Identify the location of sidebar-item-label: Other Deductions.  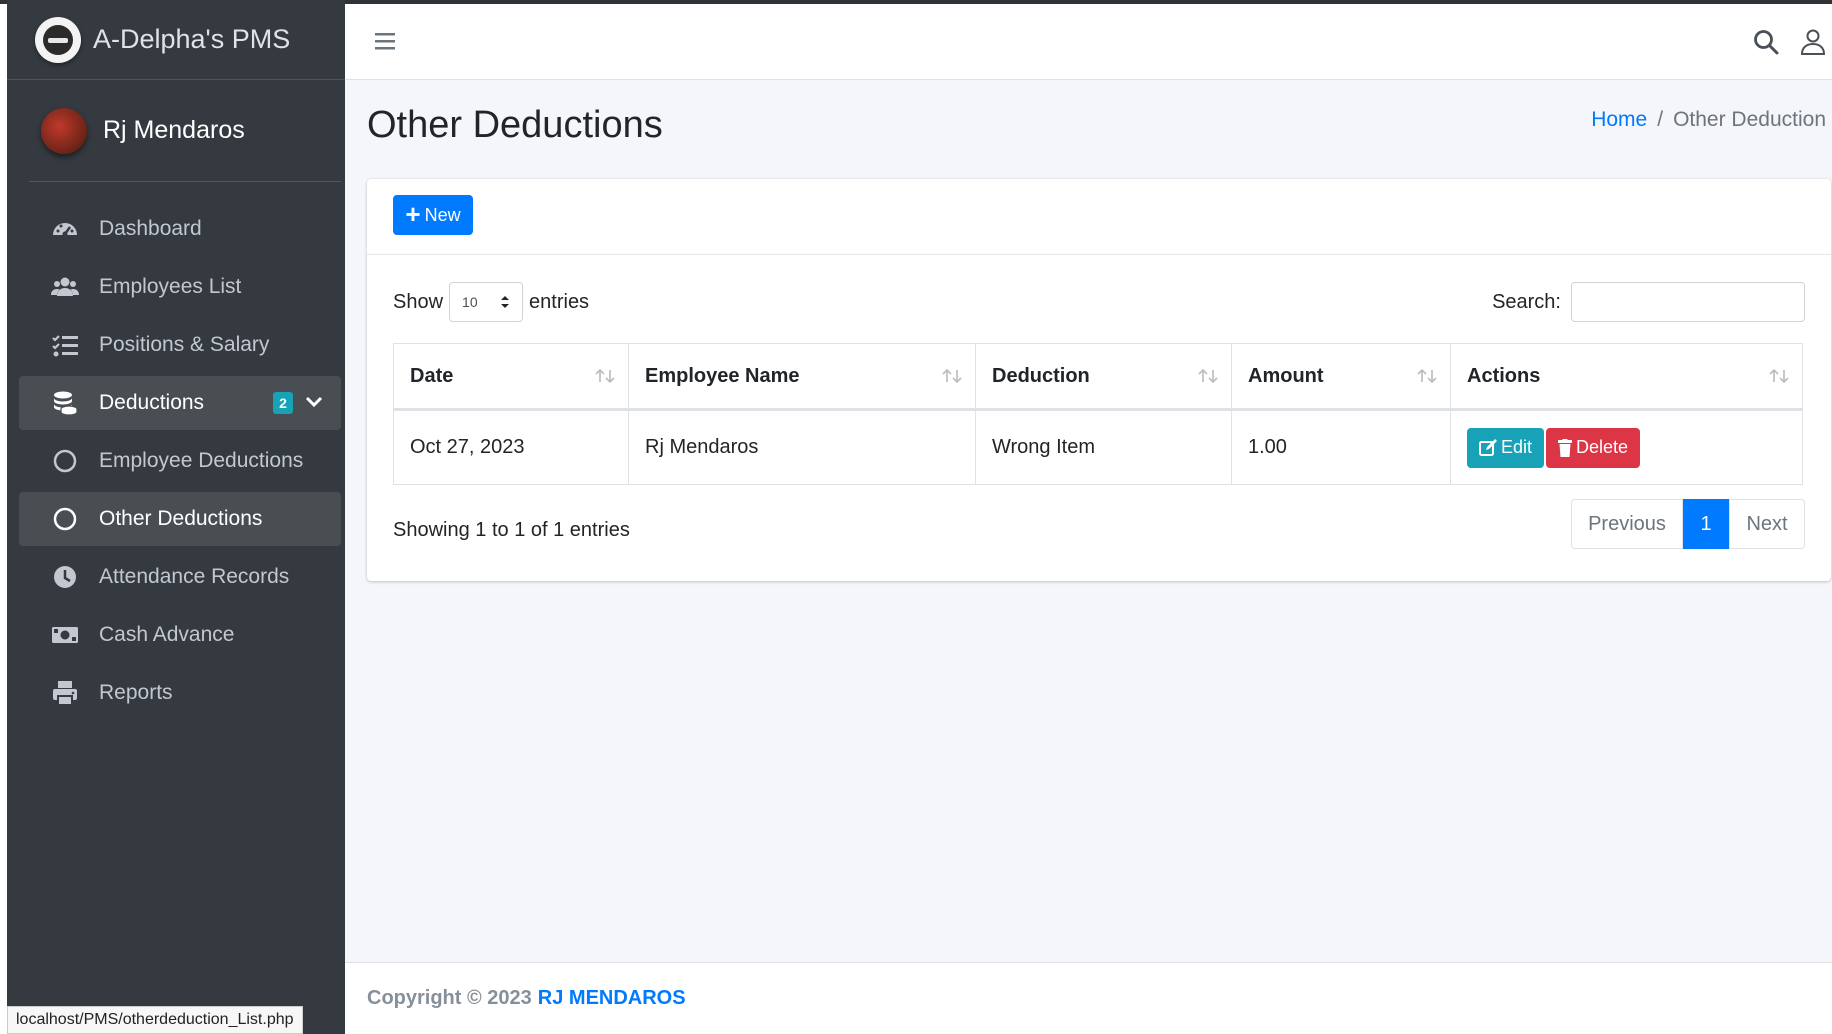
(181, 518).